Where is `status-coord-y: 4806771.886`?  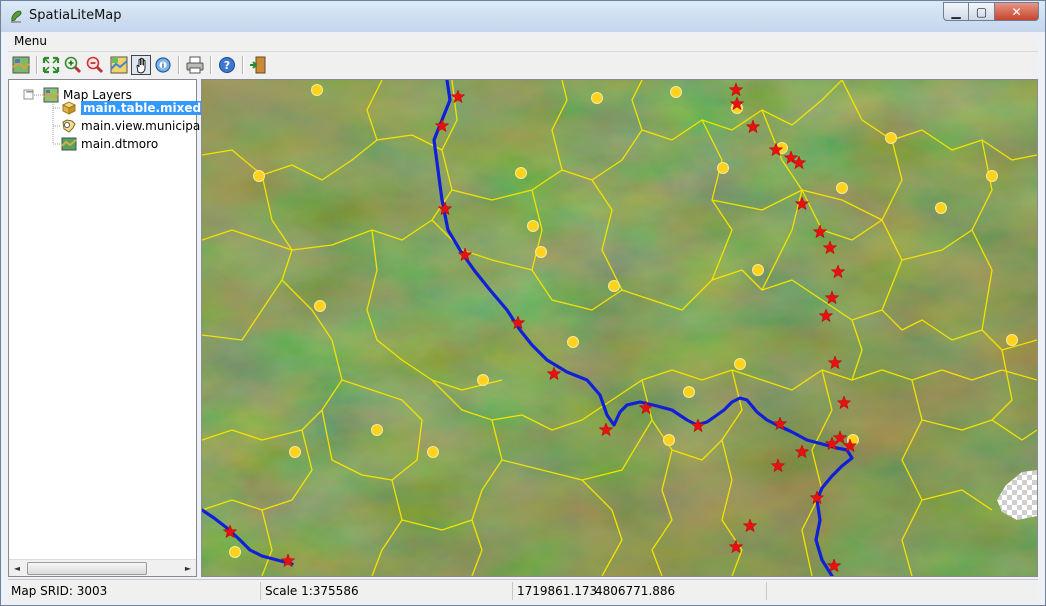
status-coord-y: 4806771.886 is located at coordinates (635, 591).